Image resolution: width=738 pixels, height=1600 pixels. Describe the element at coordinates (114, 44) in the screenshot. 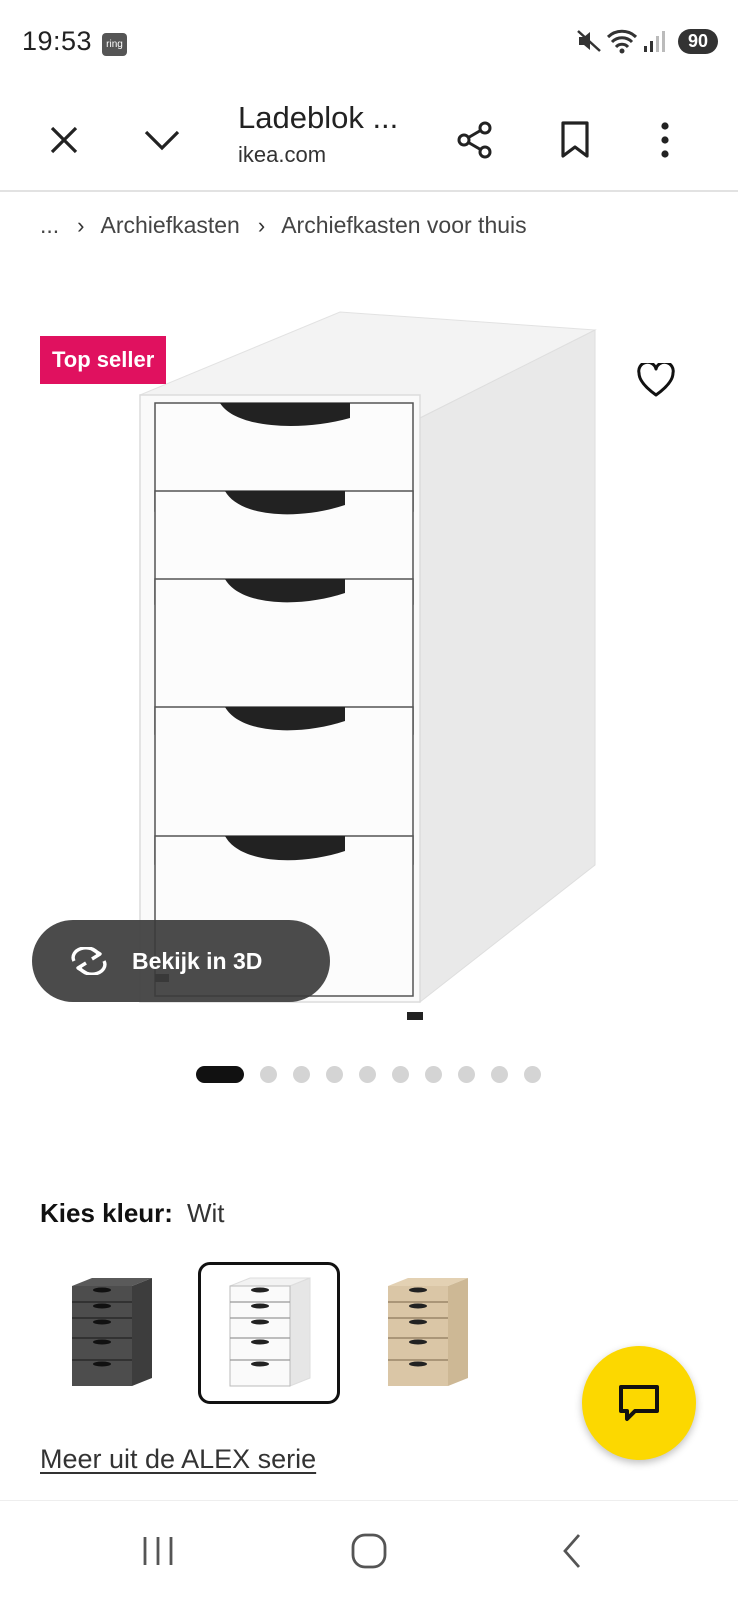

I see `ring-app-icon: ring` at that location.